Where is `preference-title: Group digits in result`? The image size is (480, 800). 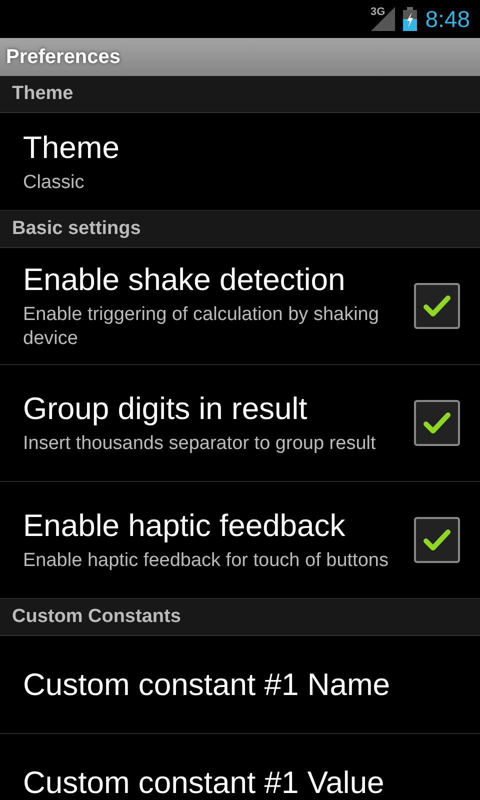 preference-title: Group digits in result is located at coordinates (165, 409).